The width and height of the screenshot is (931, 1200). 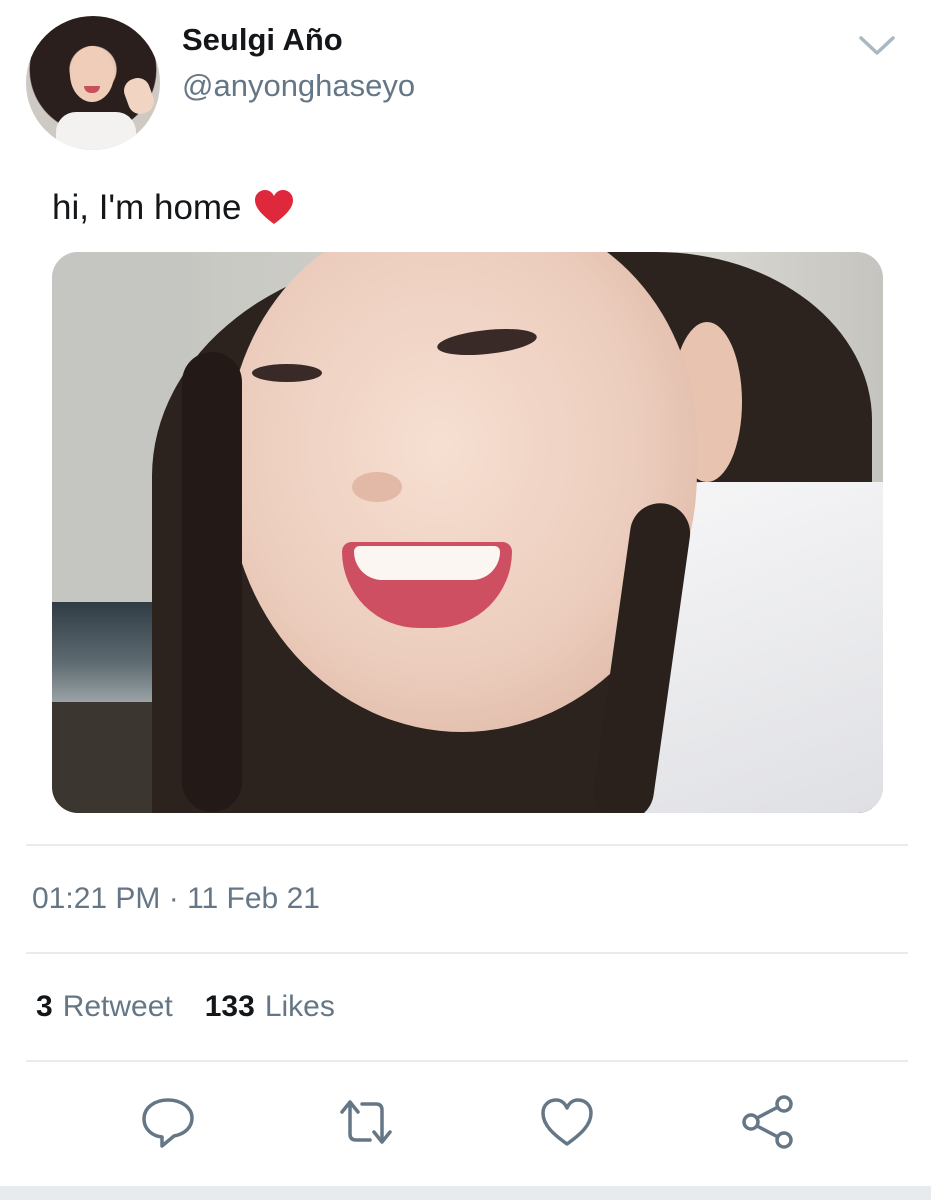 I want to click on red-heart-emoji-icon, so click(x=274, y=208).